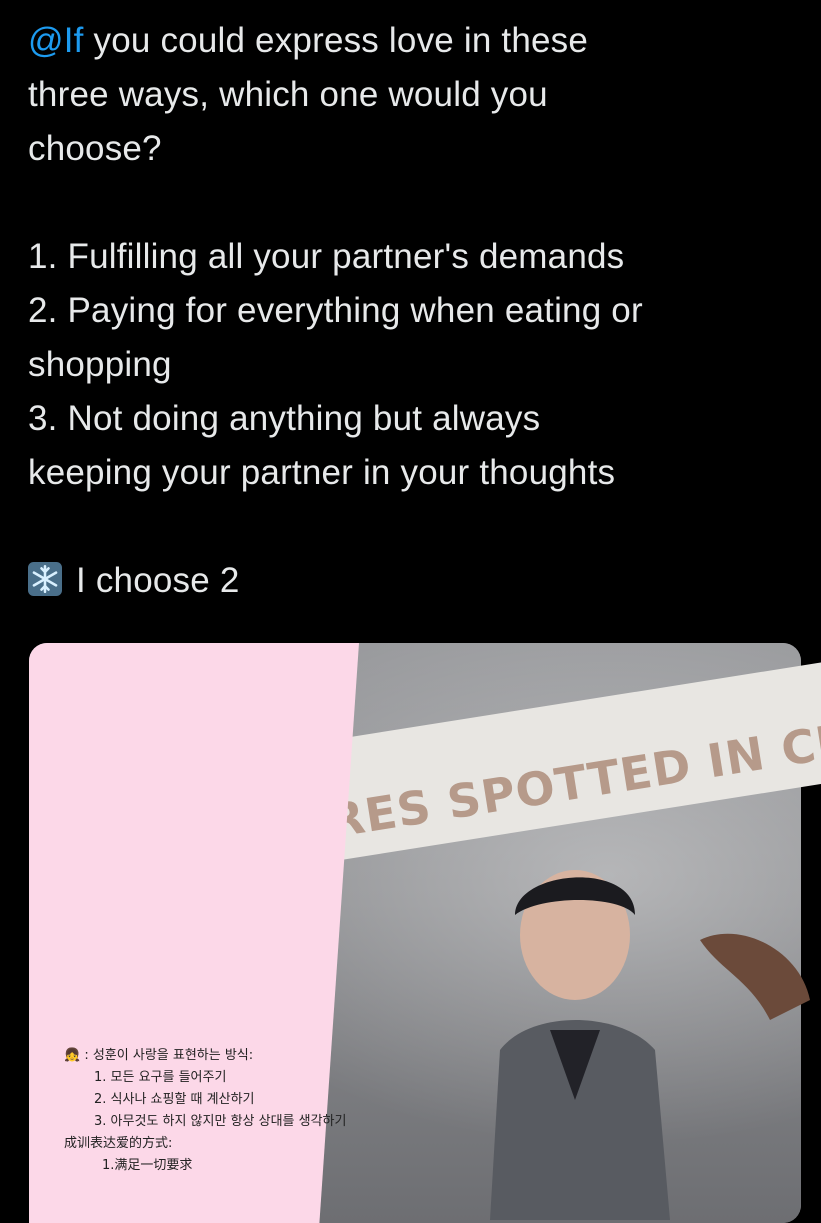 The width and height of the screenshot is (821, 1223). What do you see at coordinates (335, 310) in the screenshot?
I see `option-2a: 2. Paying for everything when eating or` at bounding box center [335, 310].